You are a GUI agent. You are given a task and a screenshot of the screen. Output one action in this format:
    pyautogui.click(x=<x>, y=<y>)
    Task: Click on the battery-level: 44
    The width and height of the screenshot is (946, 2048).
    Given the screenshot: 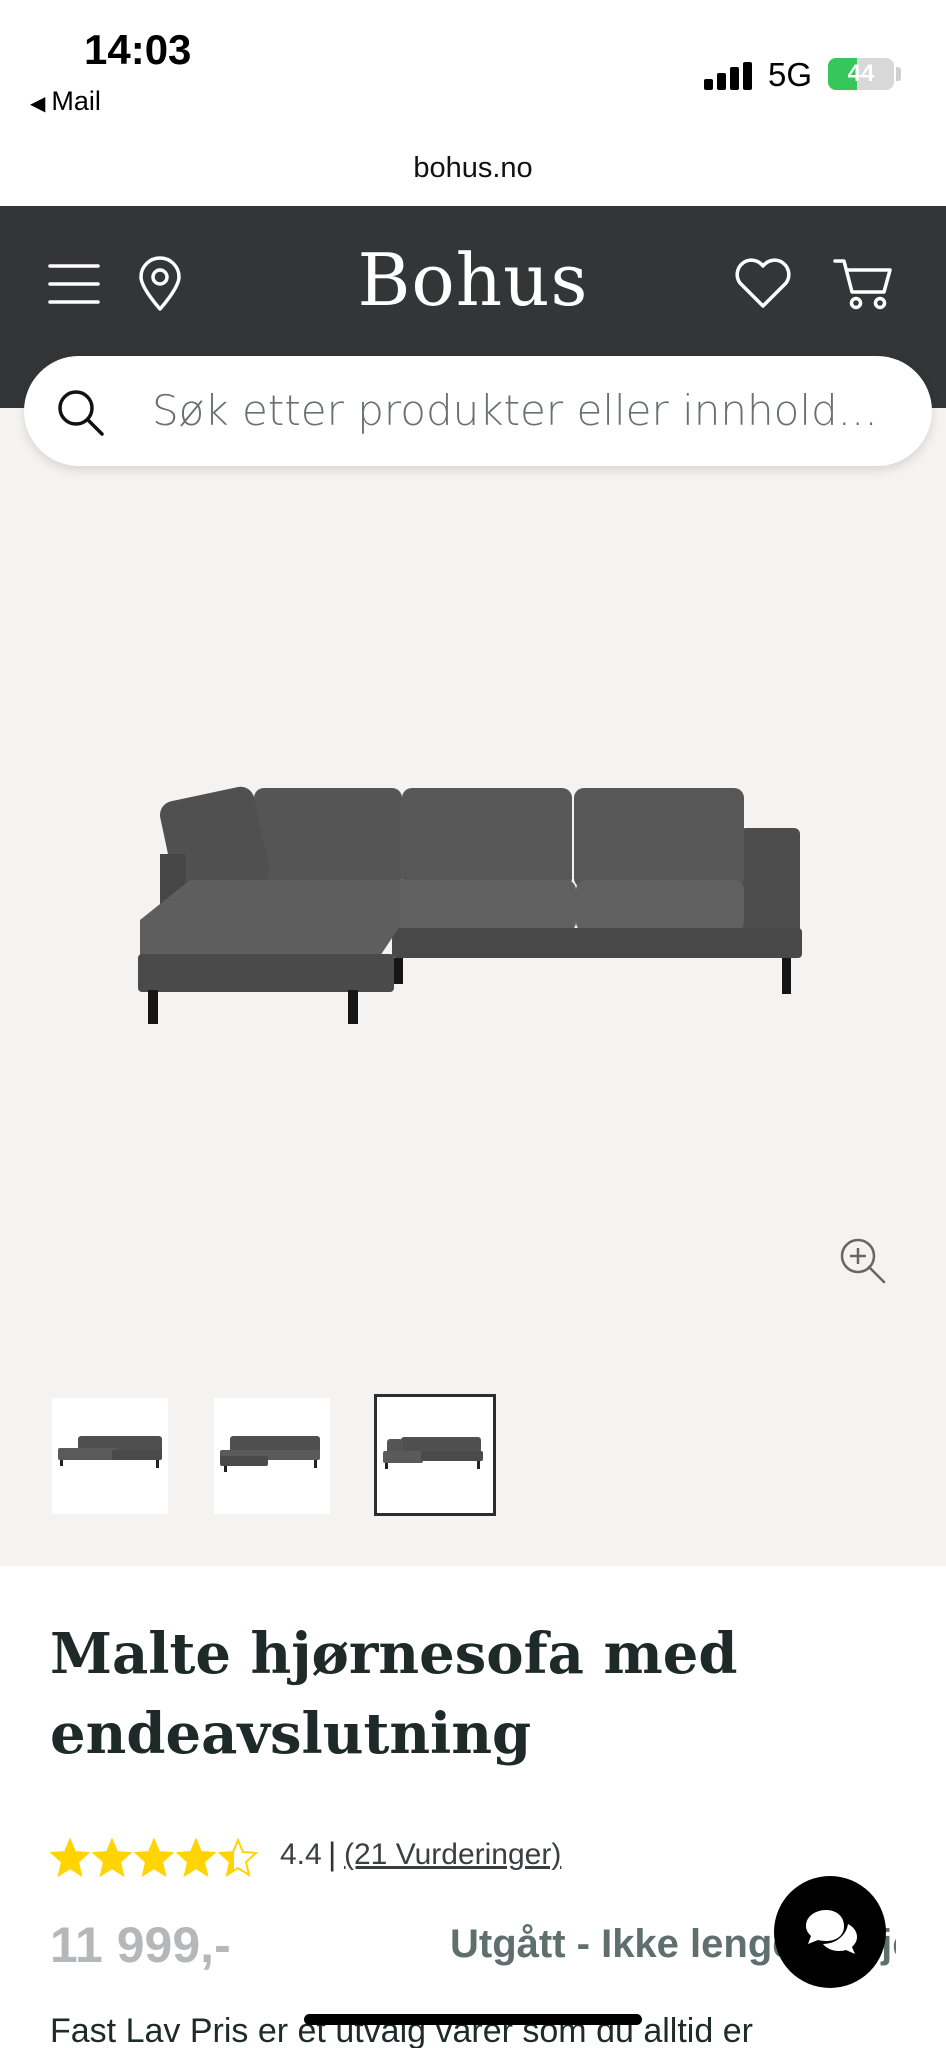 What is the action you would take?
    pyautogui.click(x=861, y=73)
    